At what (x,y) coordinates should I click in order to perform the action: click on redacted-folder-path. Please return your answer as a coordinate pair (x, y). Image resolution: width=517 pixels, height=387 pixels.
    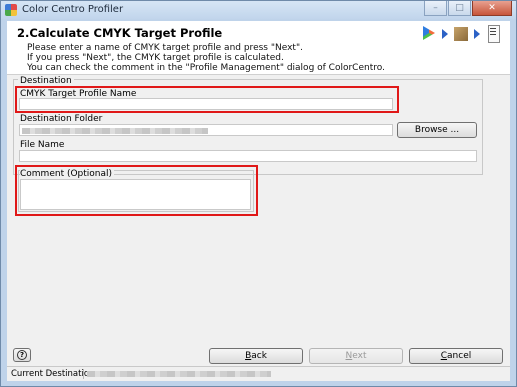
    Looking at the image, I should click on (115, 131).